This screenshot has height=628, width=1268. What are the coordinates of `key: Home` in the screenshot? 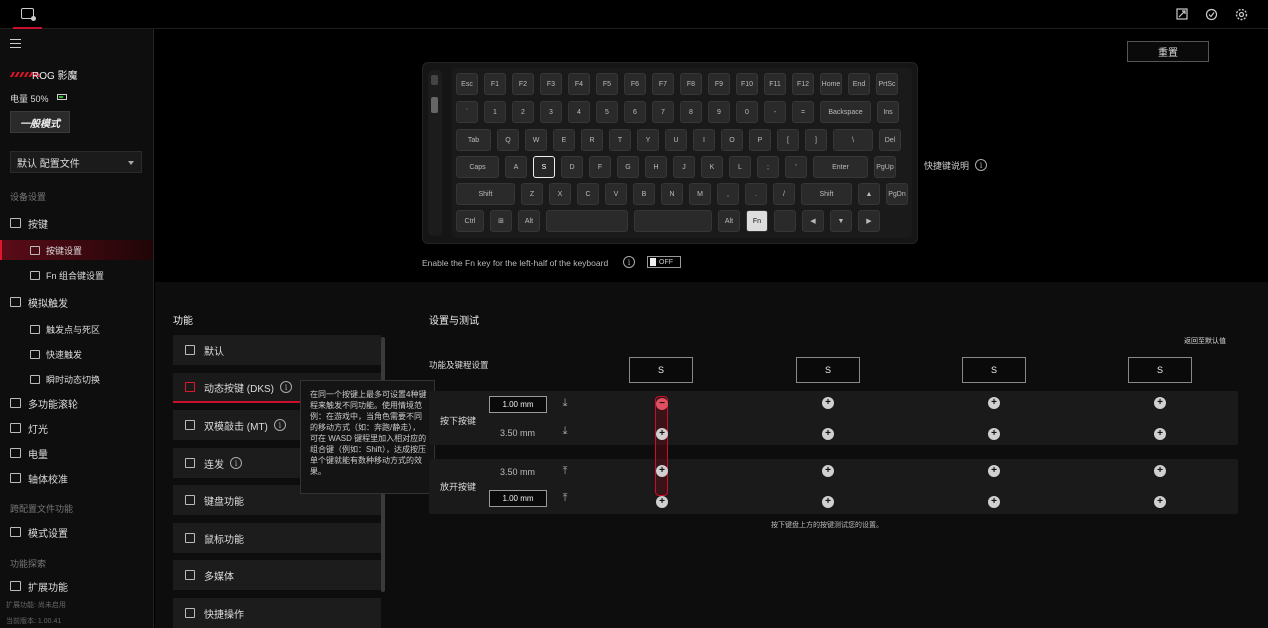 It's located at (831, 84).